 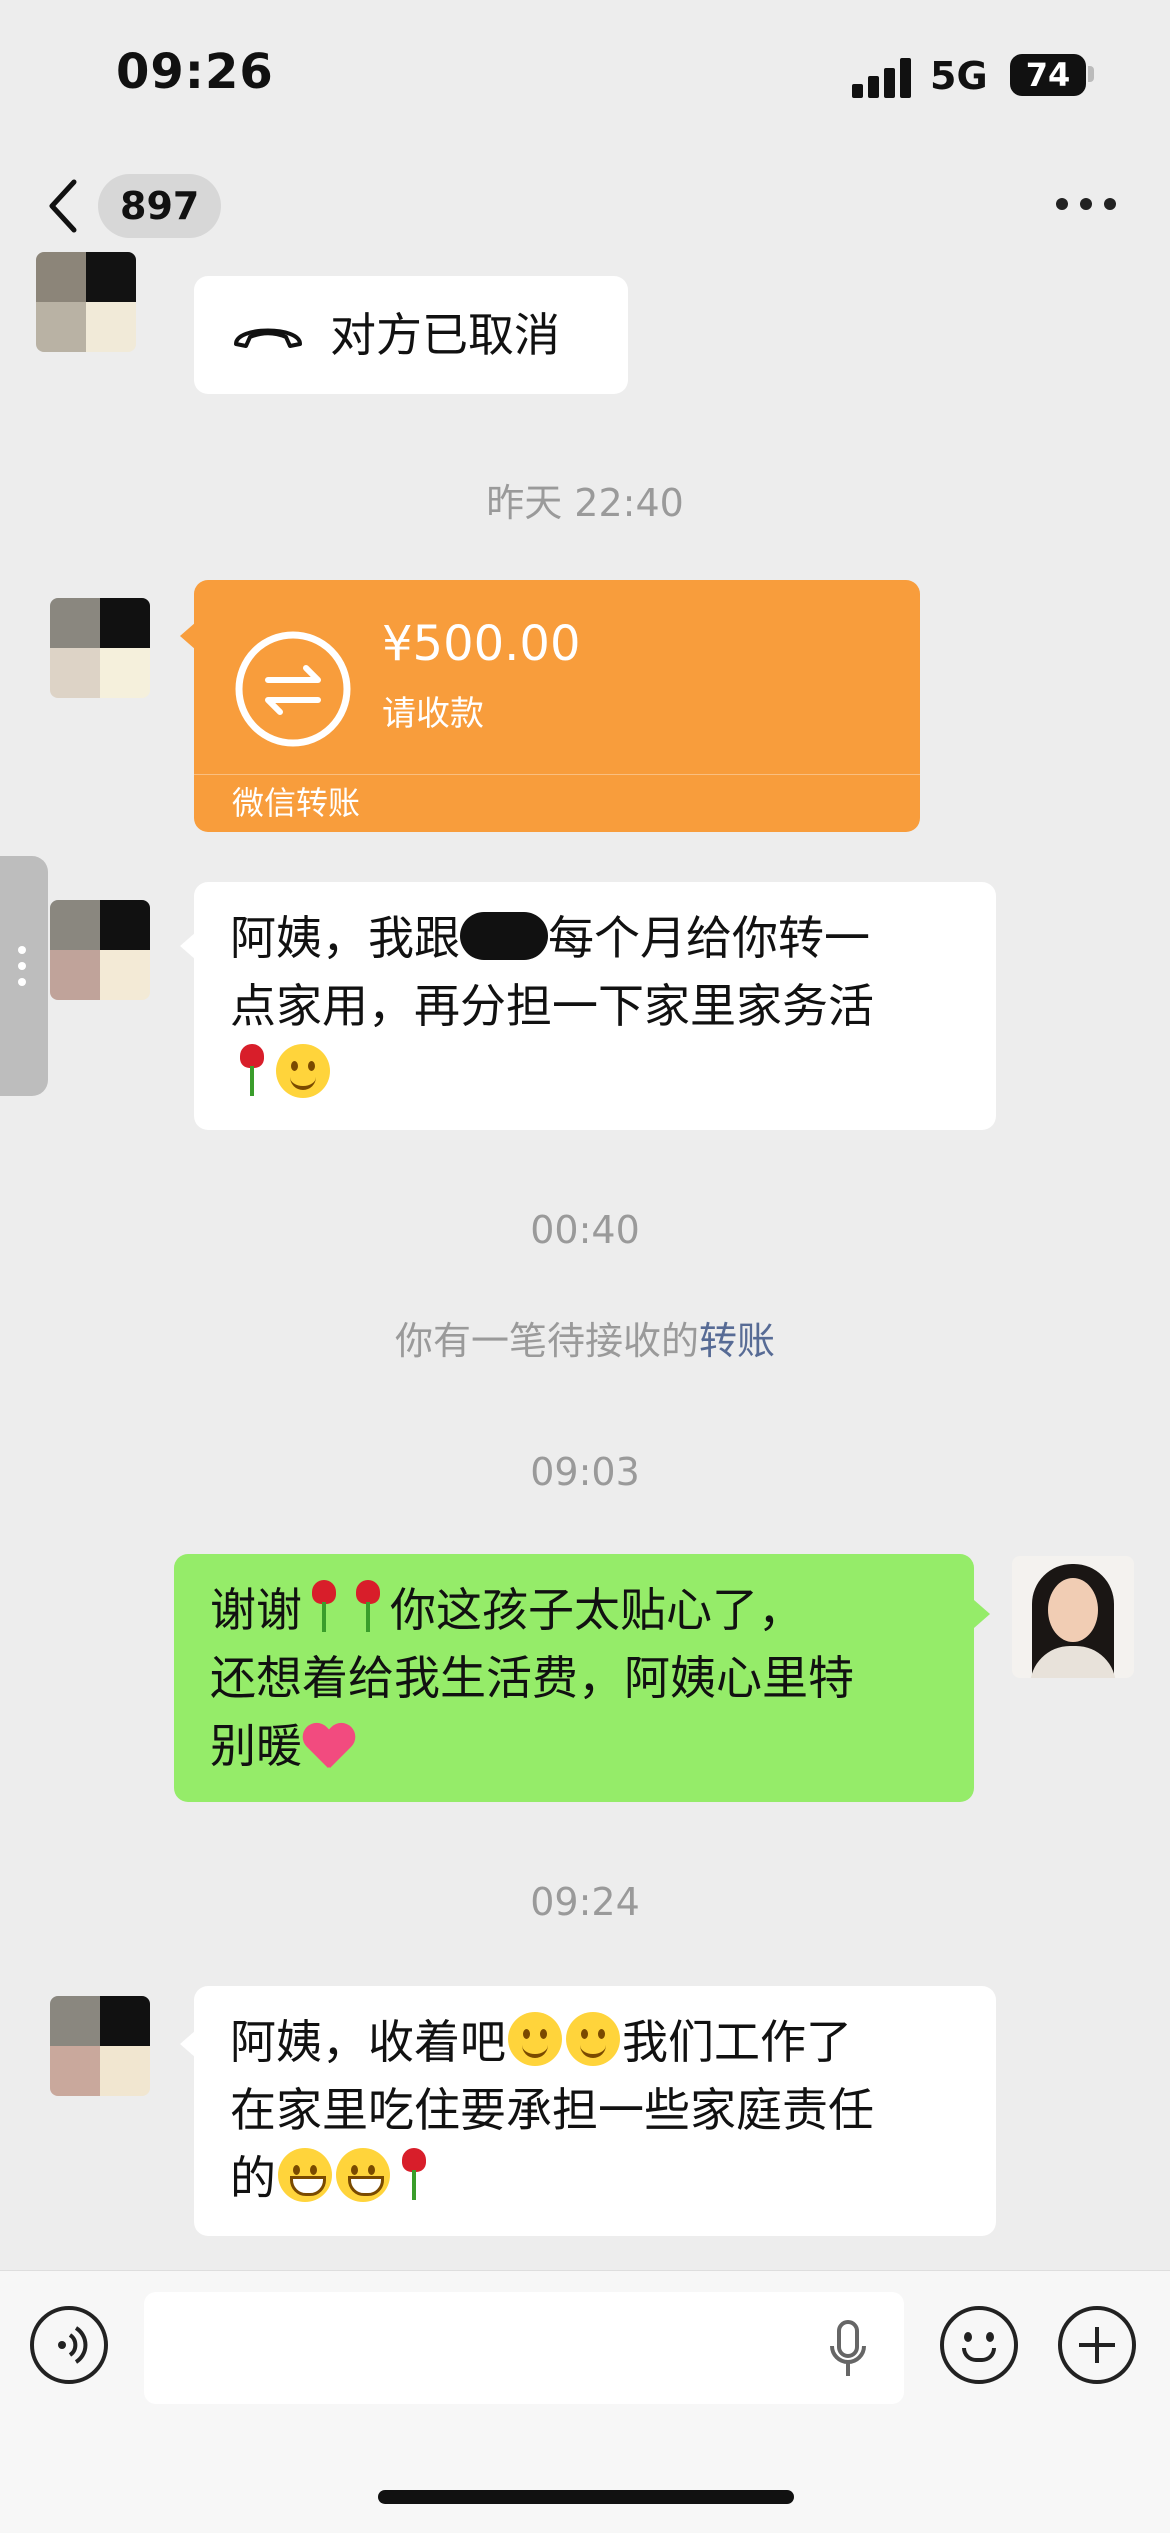 I want to click on emoji-icon, so click(x=979, y=2345).